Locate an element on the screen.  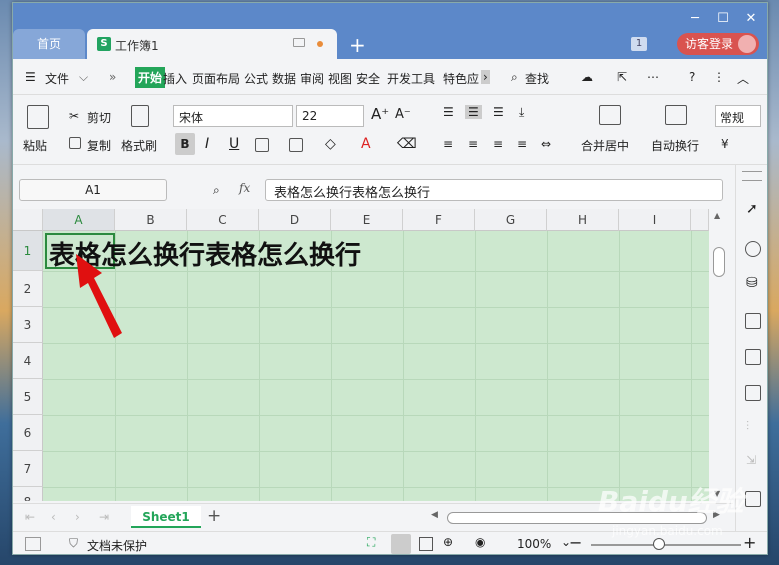
wrap-text-icon is located at coordinates (676, 115).